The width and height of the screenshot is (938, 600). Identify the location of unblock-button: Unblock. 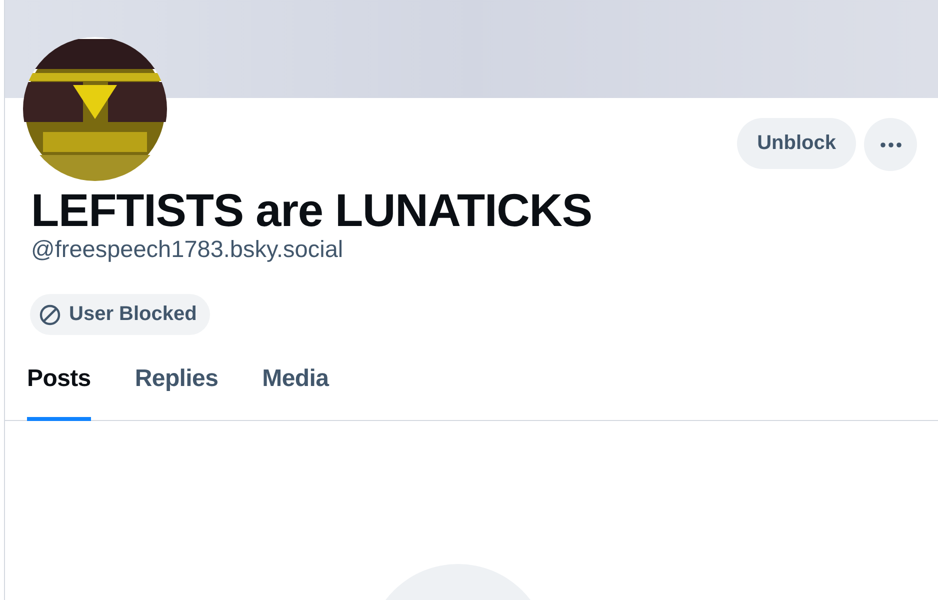
(796, 143).